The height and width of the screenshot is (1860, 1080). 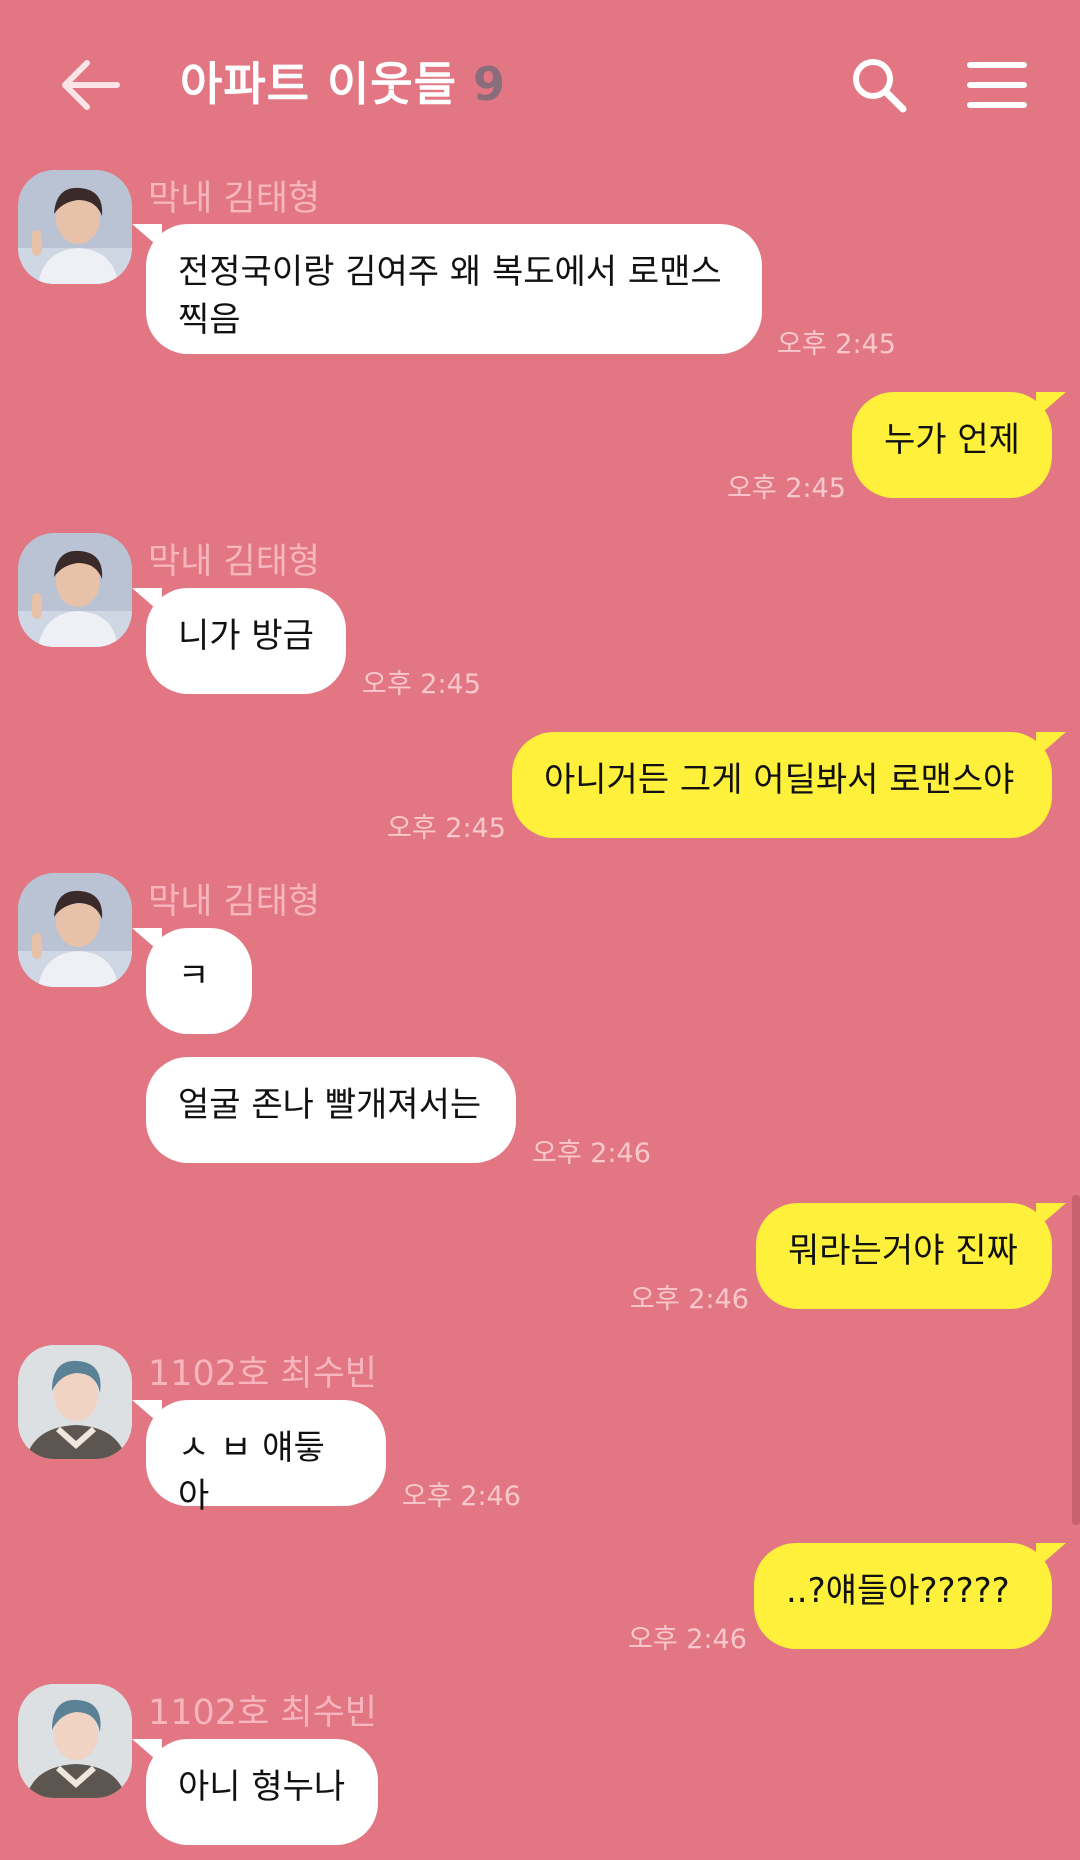 What do you see at coordinates (246, 636) in the screenshot?
I see `message-text: 니가 방금` at bounding box center [246, 636].